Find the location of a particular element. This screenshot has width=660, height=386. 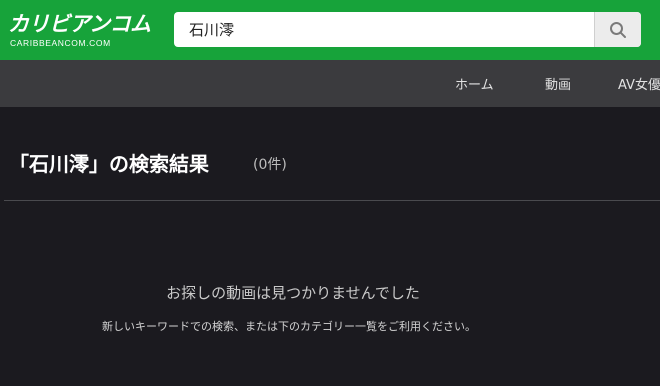

search-icon is located at coordinates (618, 29).